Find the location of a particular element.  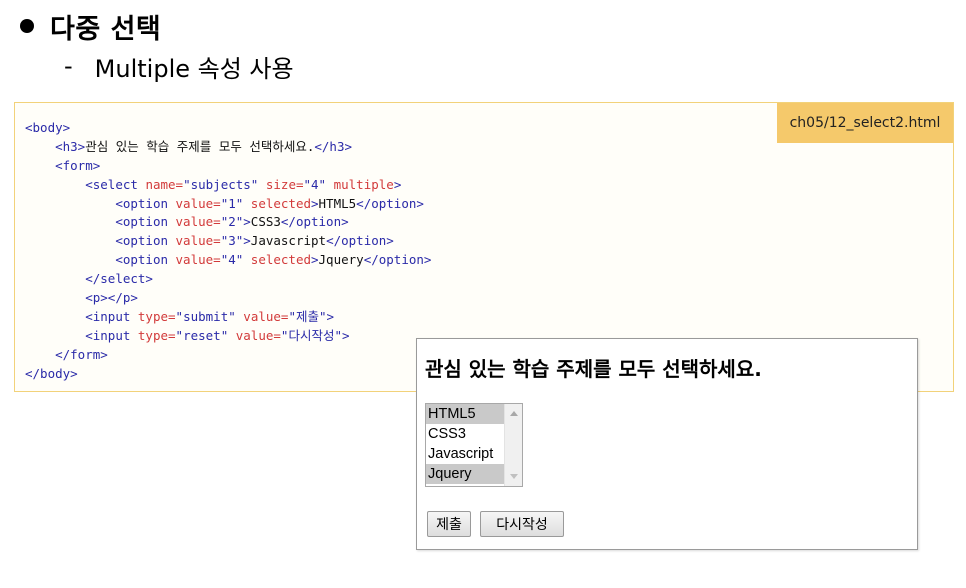

option-css3: CSS3 is located at coordinates (465, 434).